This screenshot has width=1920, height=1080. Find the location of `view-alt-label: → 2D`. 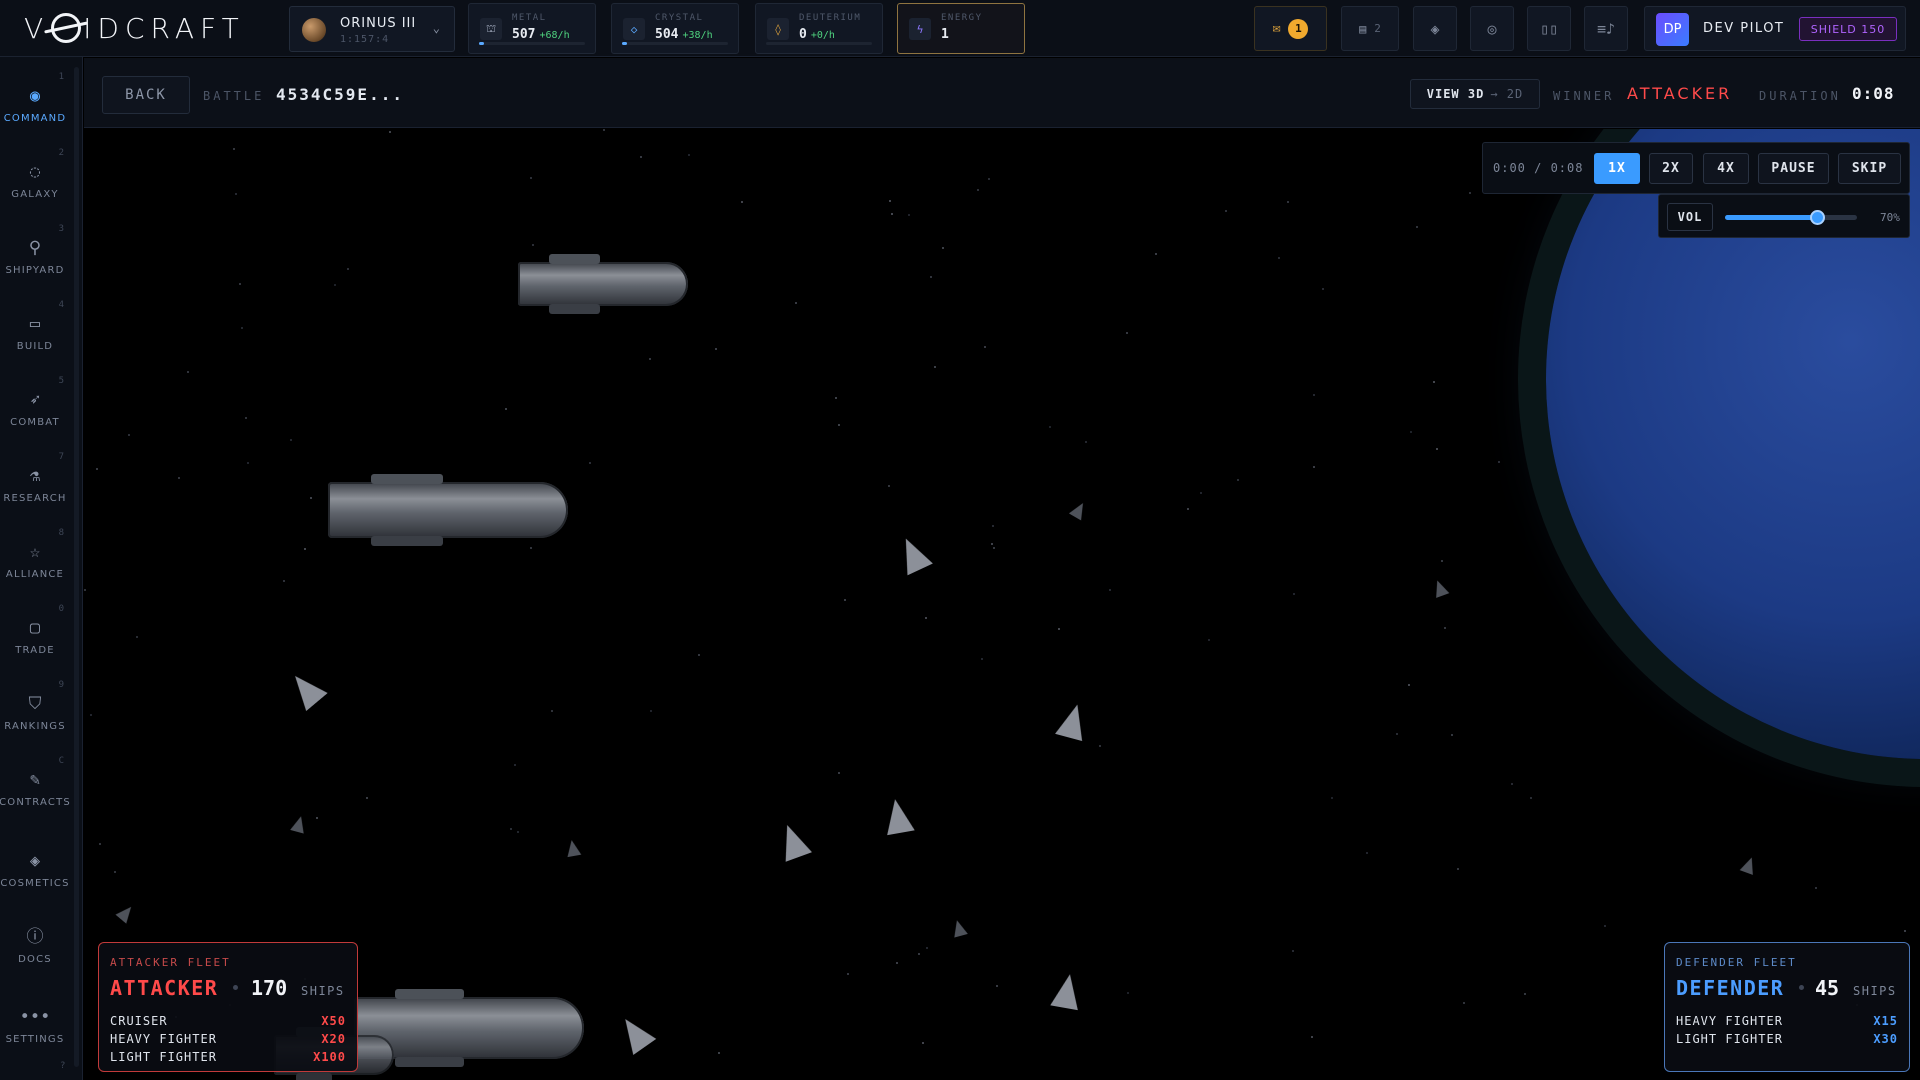

view-alt-label: → 2D is located at coordinates (1507, 94).